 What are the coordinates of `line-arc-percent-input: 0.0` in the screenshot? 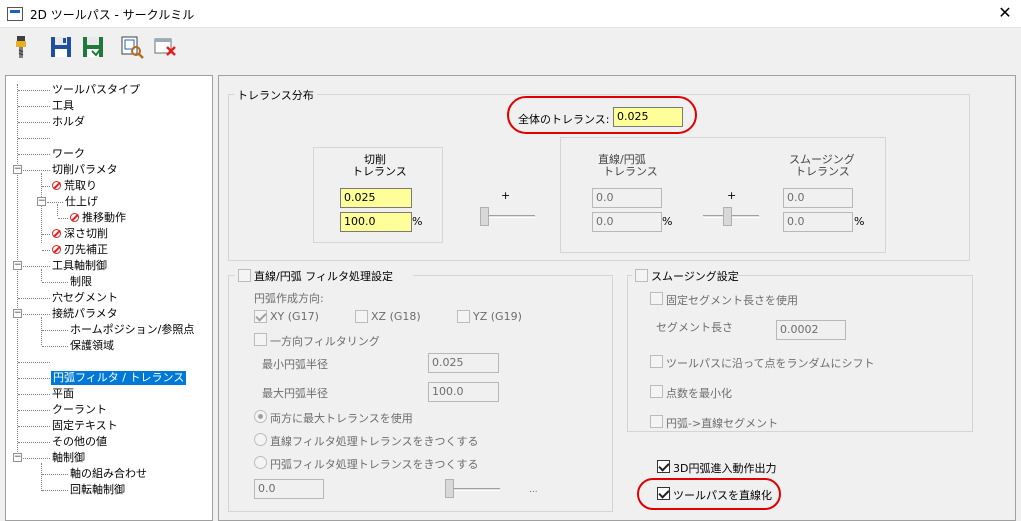 It's located at (627, 222).